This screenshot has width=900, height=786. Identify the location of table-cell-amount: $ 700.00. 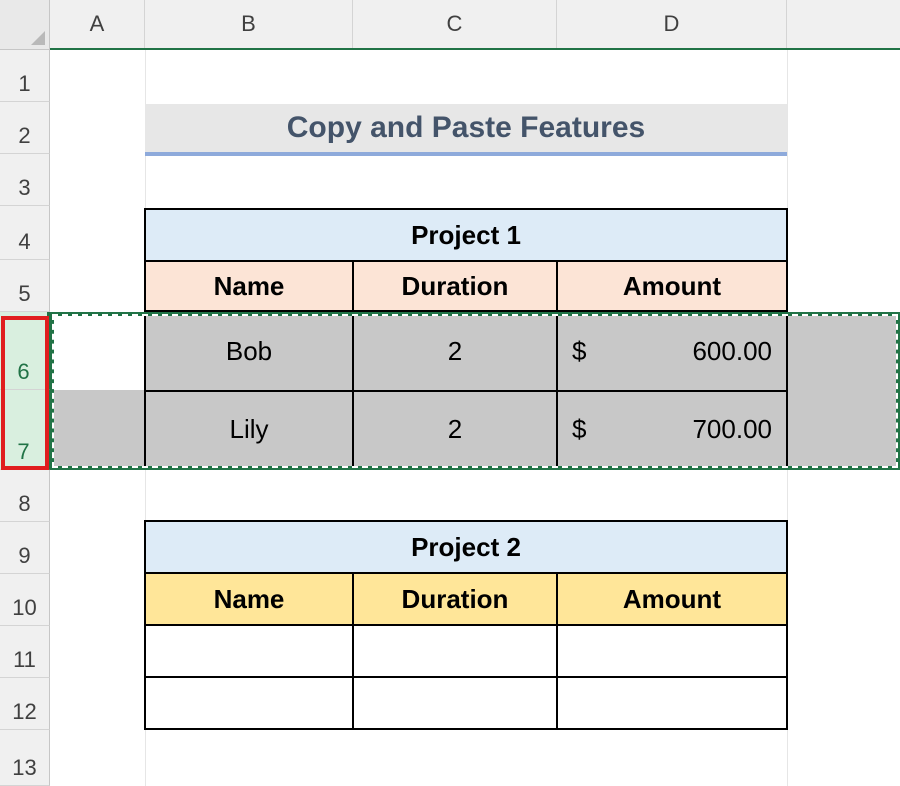
(673, 430).